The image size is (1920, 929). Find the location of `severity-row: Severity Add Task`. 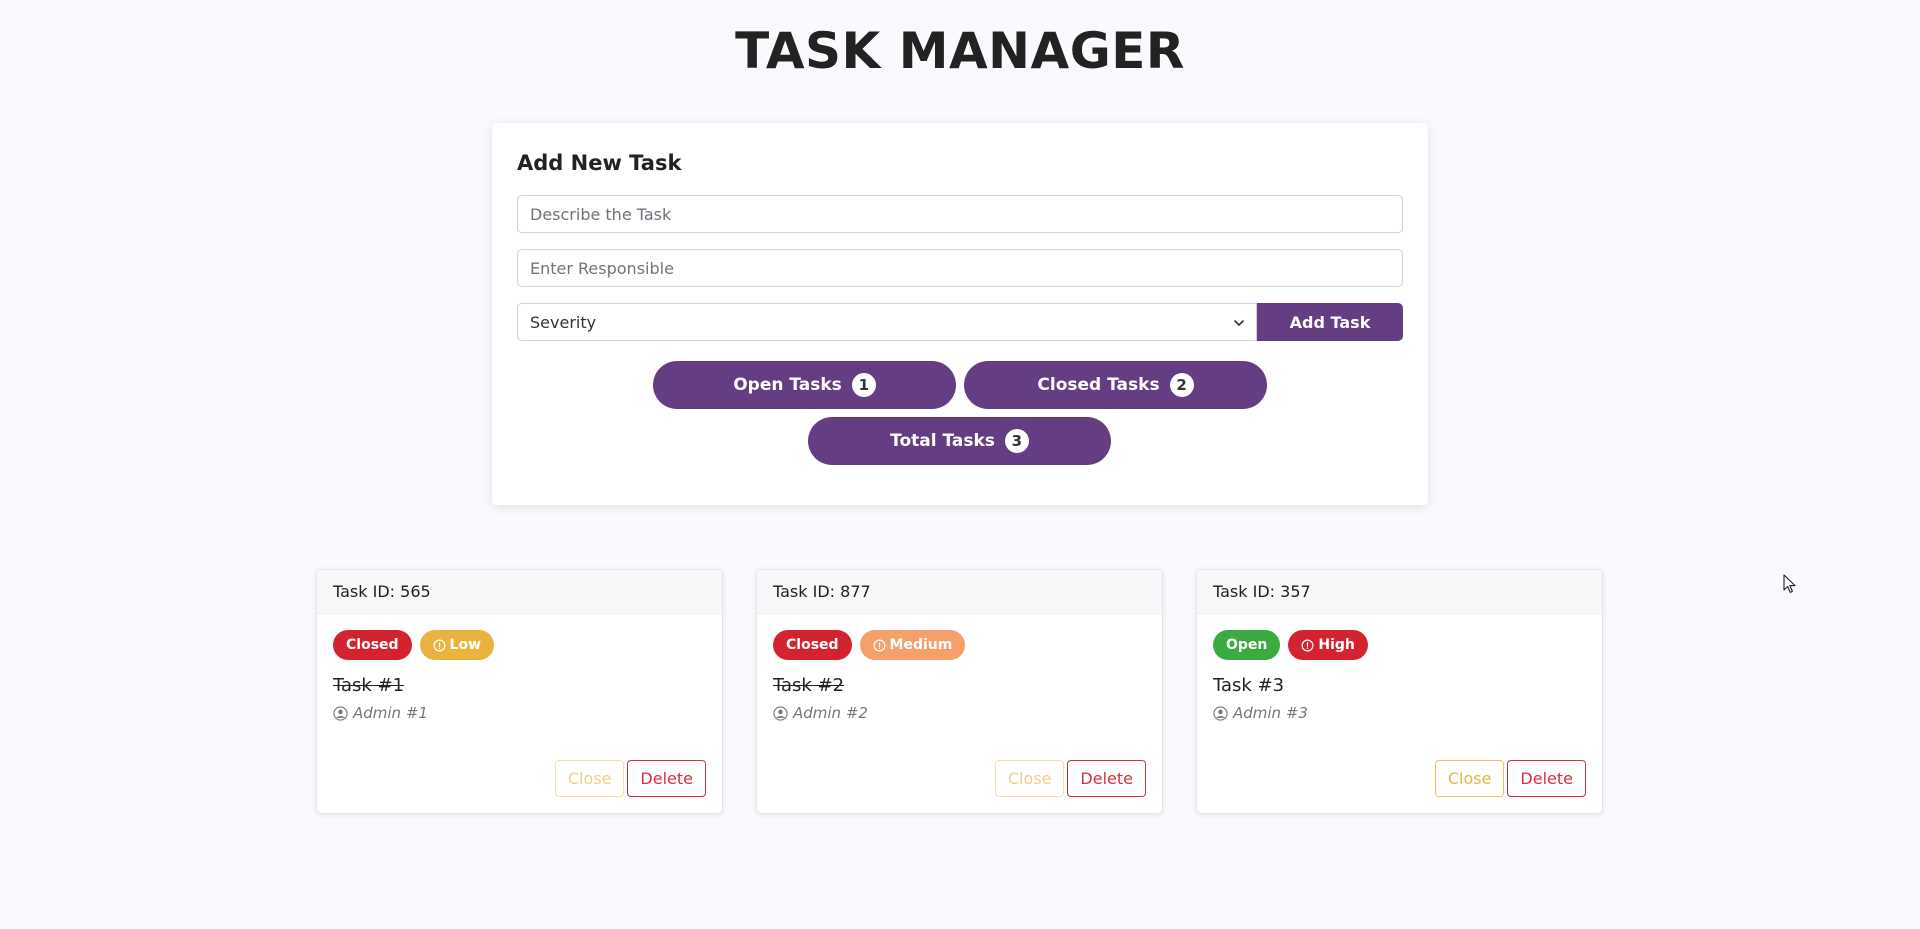

severity-row: Severity Add Task is located at coordinates (960, 322).